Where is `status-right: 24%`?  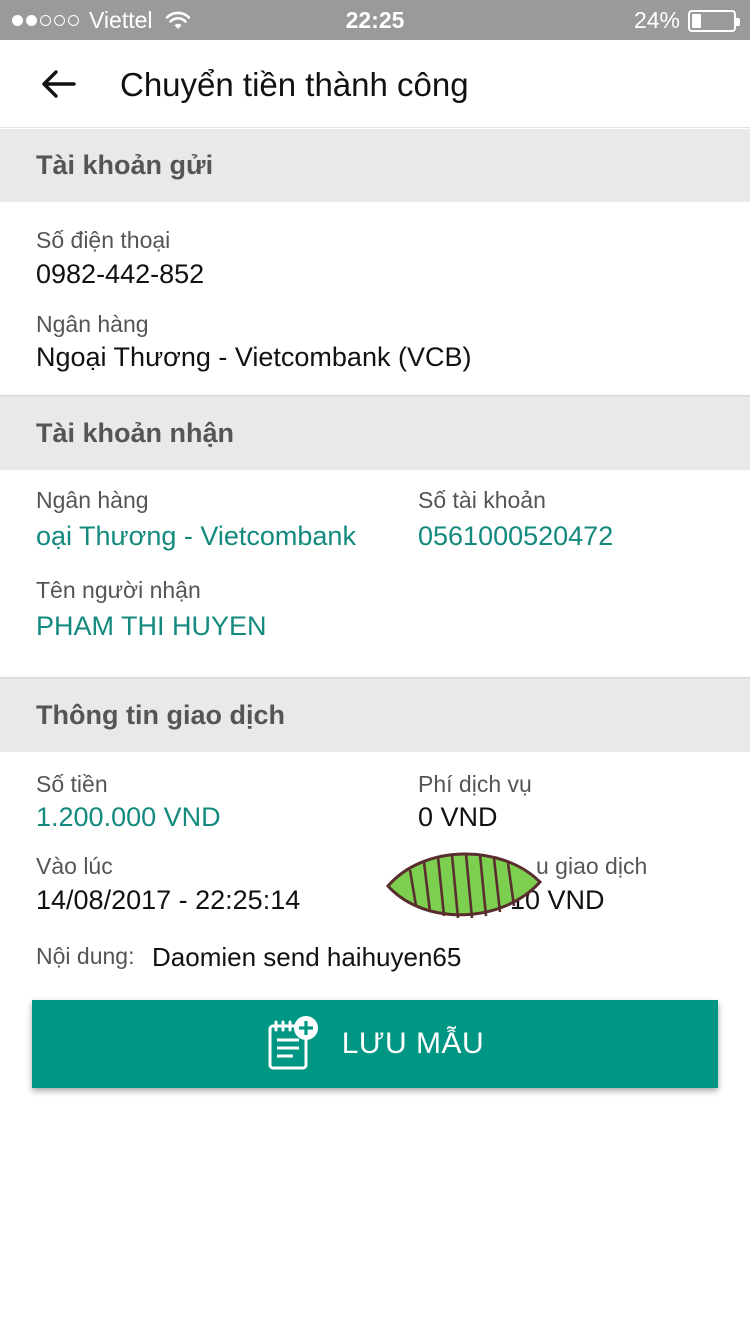
status-right: 24% is located at coordinates (686, 20).